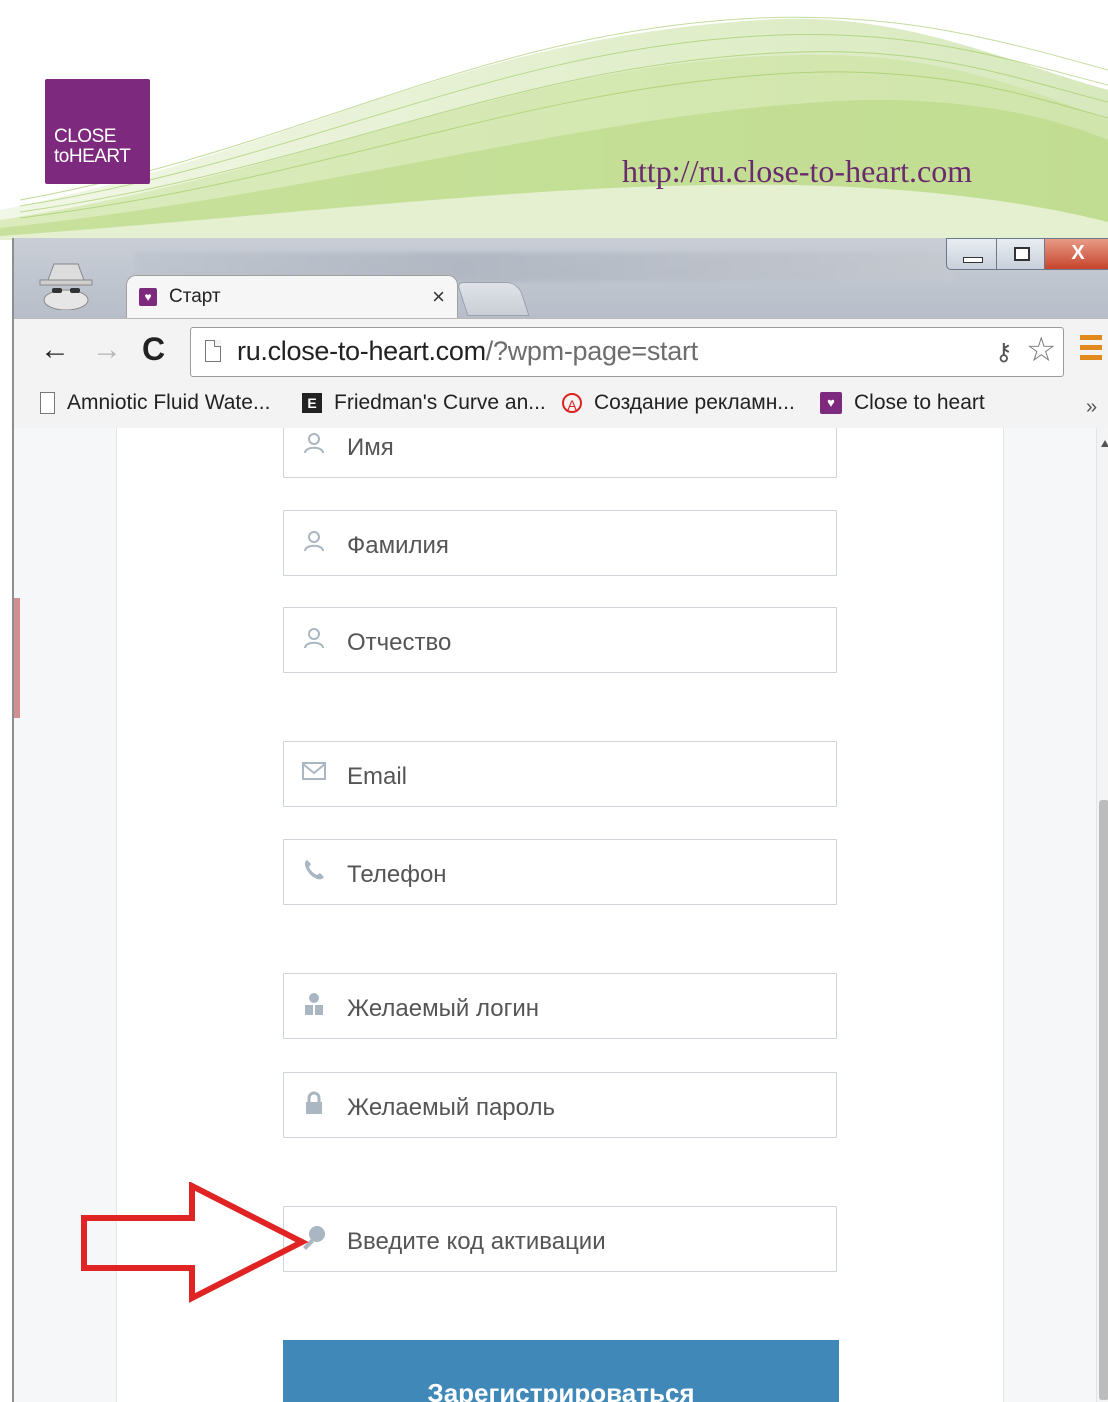  What do you see at coordinates (560, 453) in the screenshot?
I see `first-name-field: Имя` at bounding box center [560, 453].